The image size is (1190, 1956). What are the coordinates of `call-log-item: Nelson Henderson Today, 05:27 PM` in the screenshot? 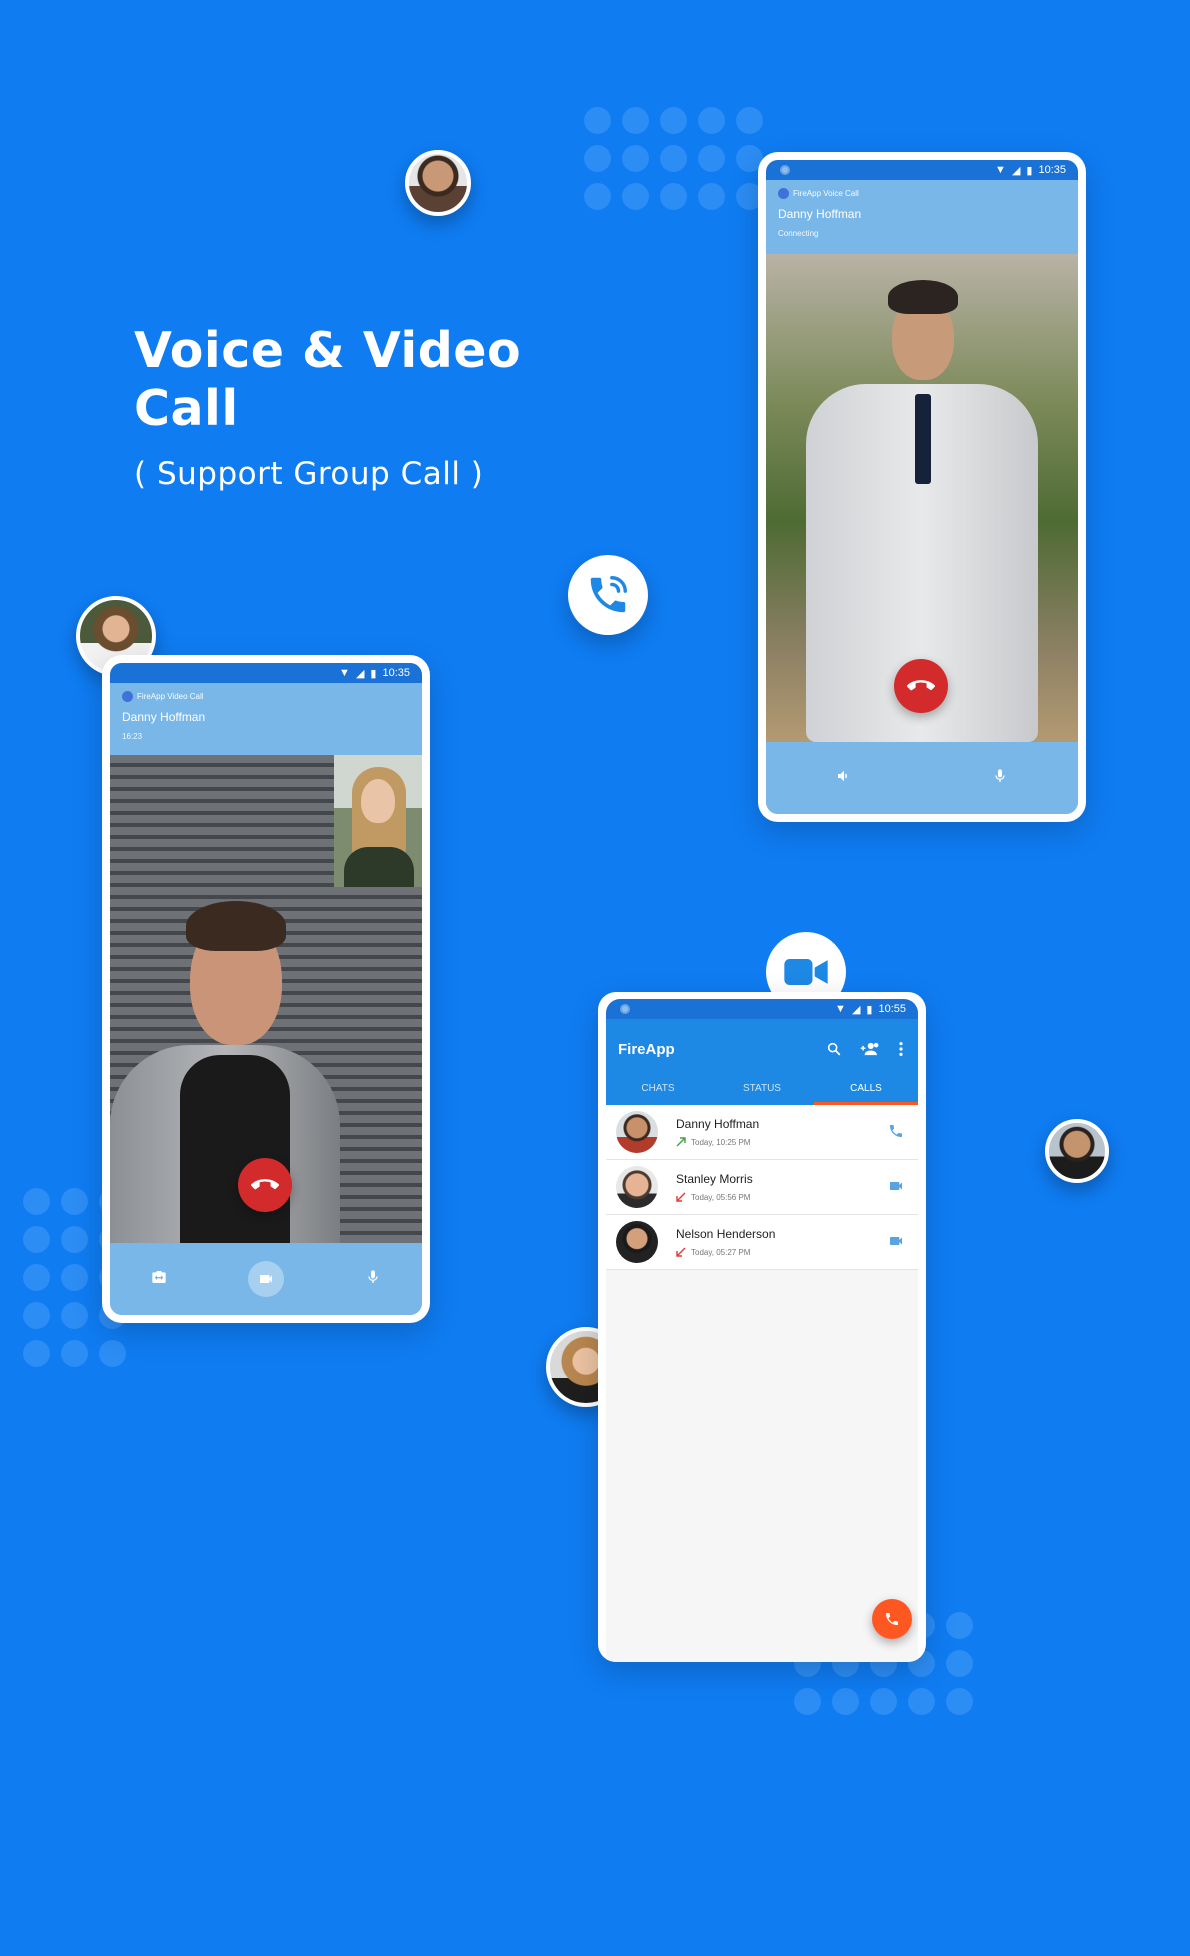 It's located at (762, 1242).